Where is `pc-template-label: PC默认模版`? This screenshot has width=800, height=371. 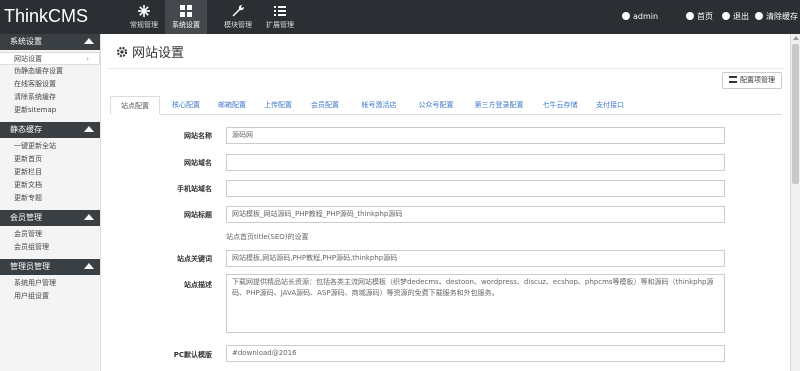
pc-template-label: PC默认模版 is located at coordinates (192, 355).